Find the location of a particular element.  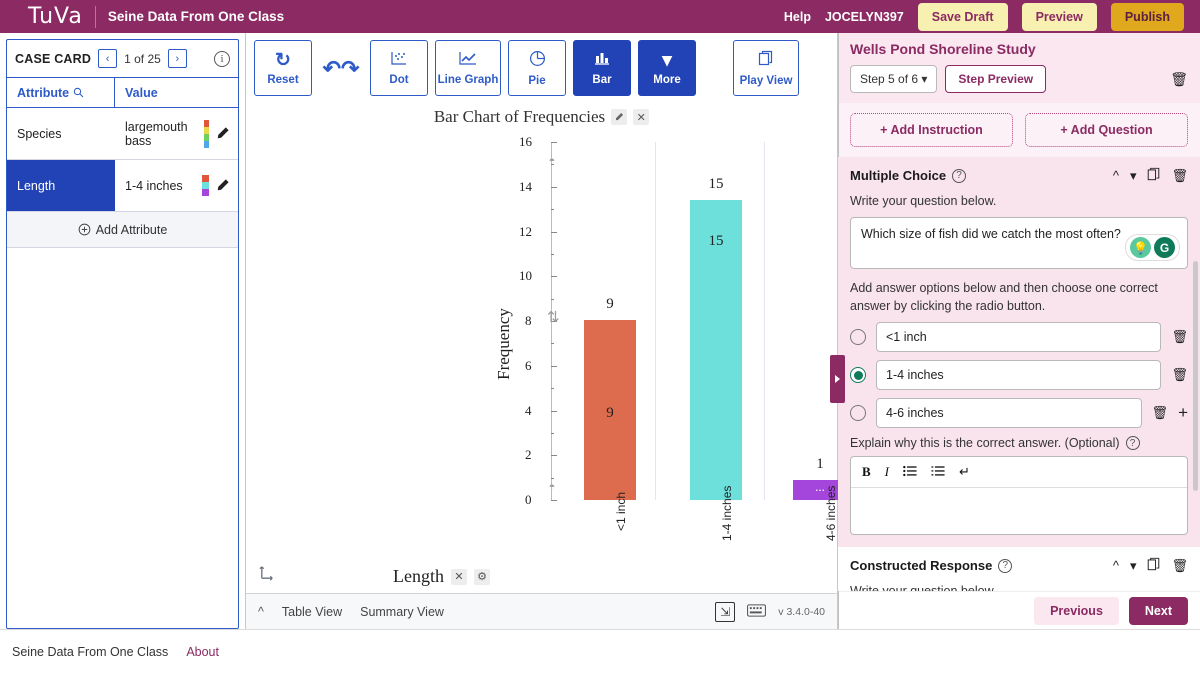

preview-button: Preview is located at coordinates (1059, 16).